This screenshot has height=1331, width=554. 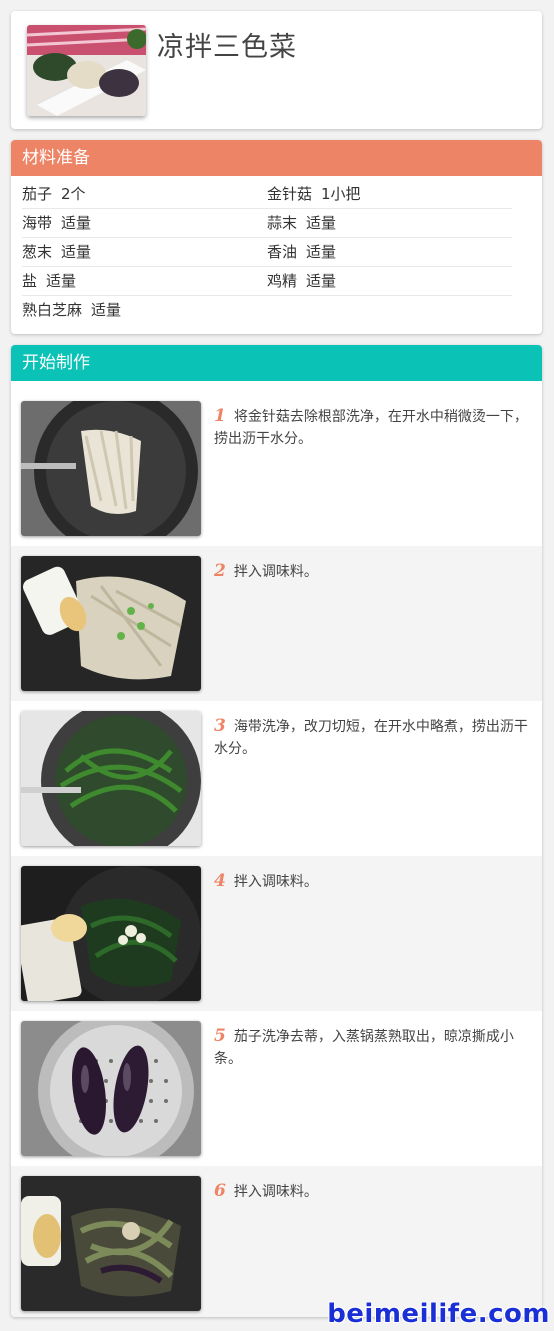 What do you see at coordinates (290, 194) in the screenshot?
I see `ingredient-name: 金针菇` at bounding box center [290, 194].